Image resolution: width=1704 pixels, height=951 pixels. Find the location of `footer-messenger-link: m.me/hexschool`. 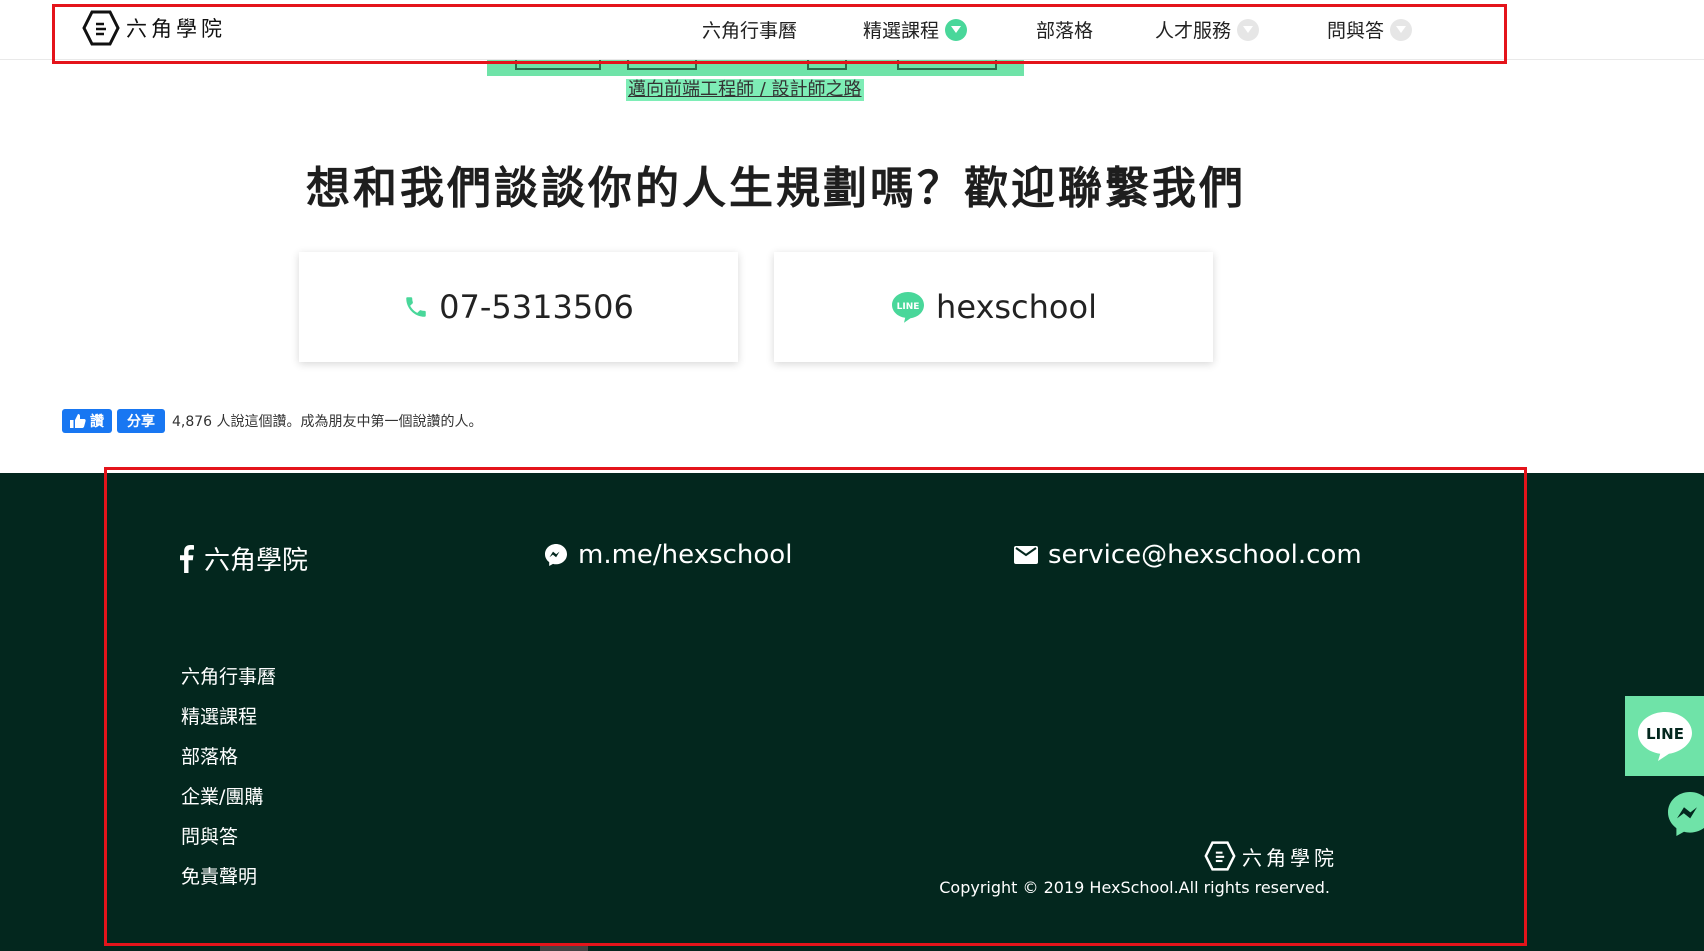

footer-messenger-link: m.me/hexschool is located at coordinates (668, 555).